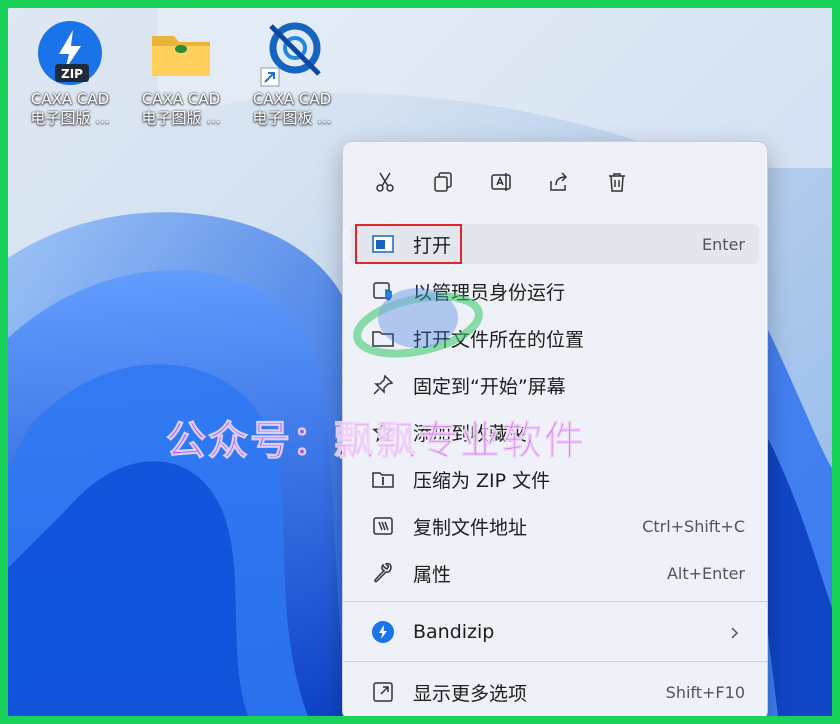  I want to click on watermark-text: 公众号：飘飘专业软件, so click(376, 441).